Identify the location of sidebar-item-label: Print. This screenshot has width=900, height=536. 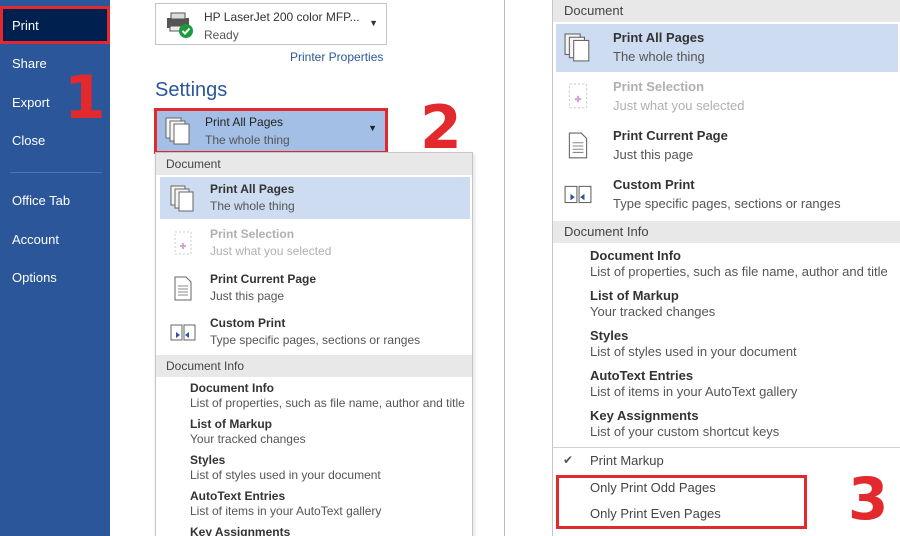
(25, 25).